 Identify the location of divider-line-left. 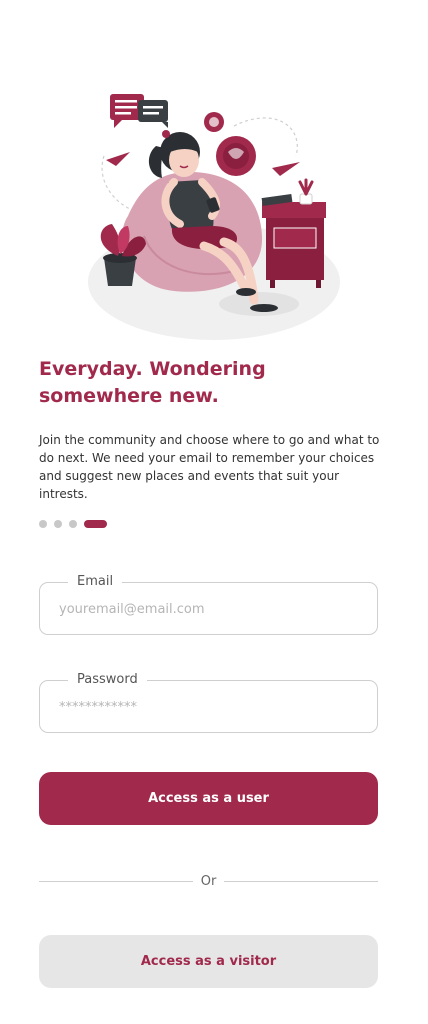
(116, 881).